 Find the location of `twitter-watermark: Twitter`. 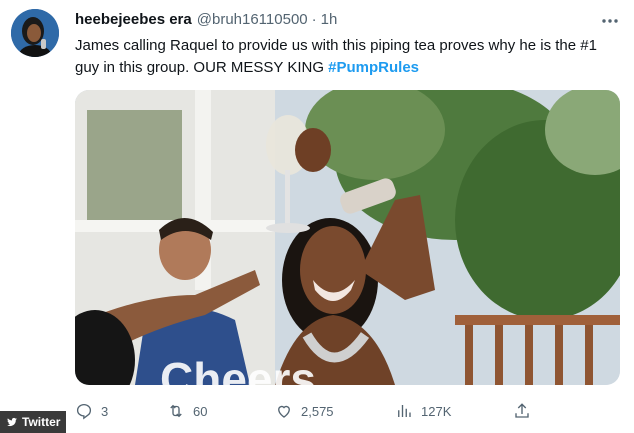

twitter-watermark: Twitter is located at coordinates (33, 422).